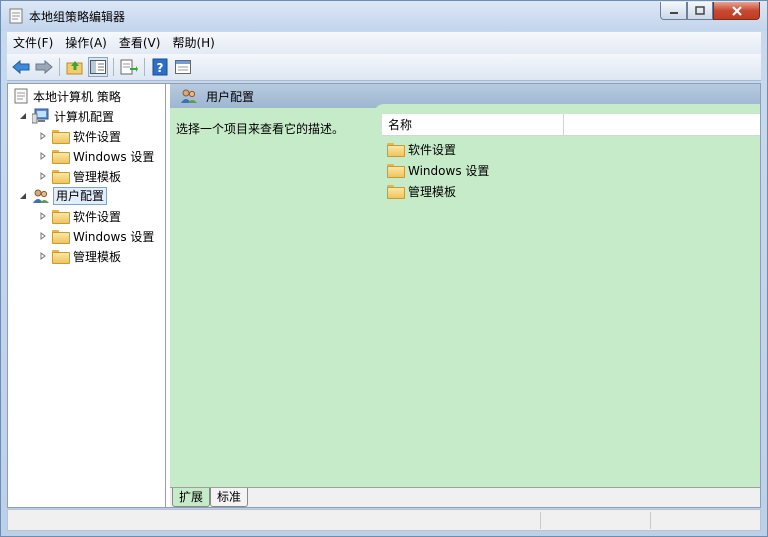  What do you see at coordinates (40, 116) in the screenshot?
I see `computer-icon` at bounding box center [40, 116].